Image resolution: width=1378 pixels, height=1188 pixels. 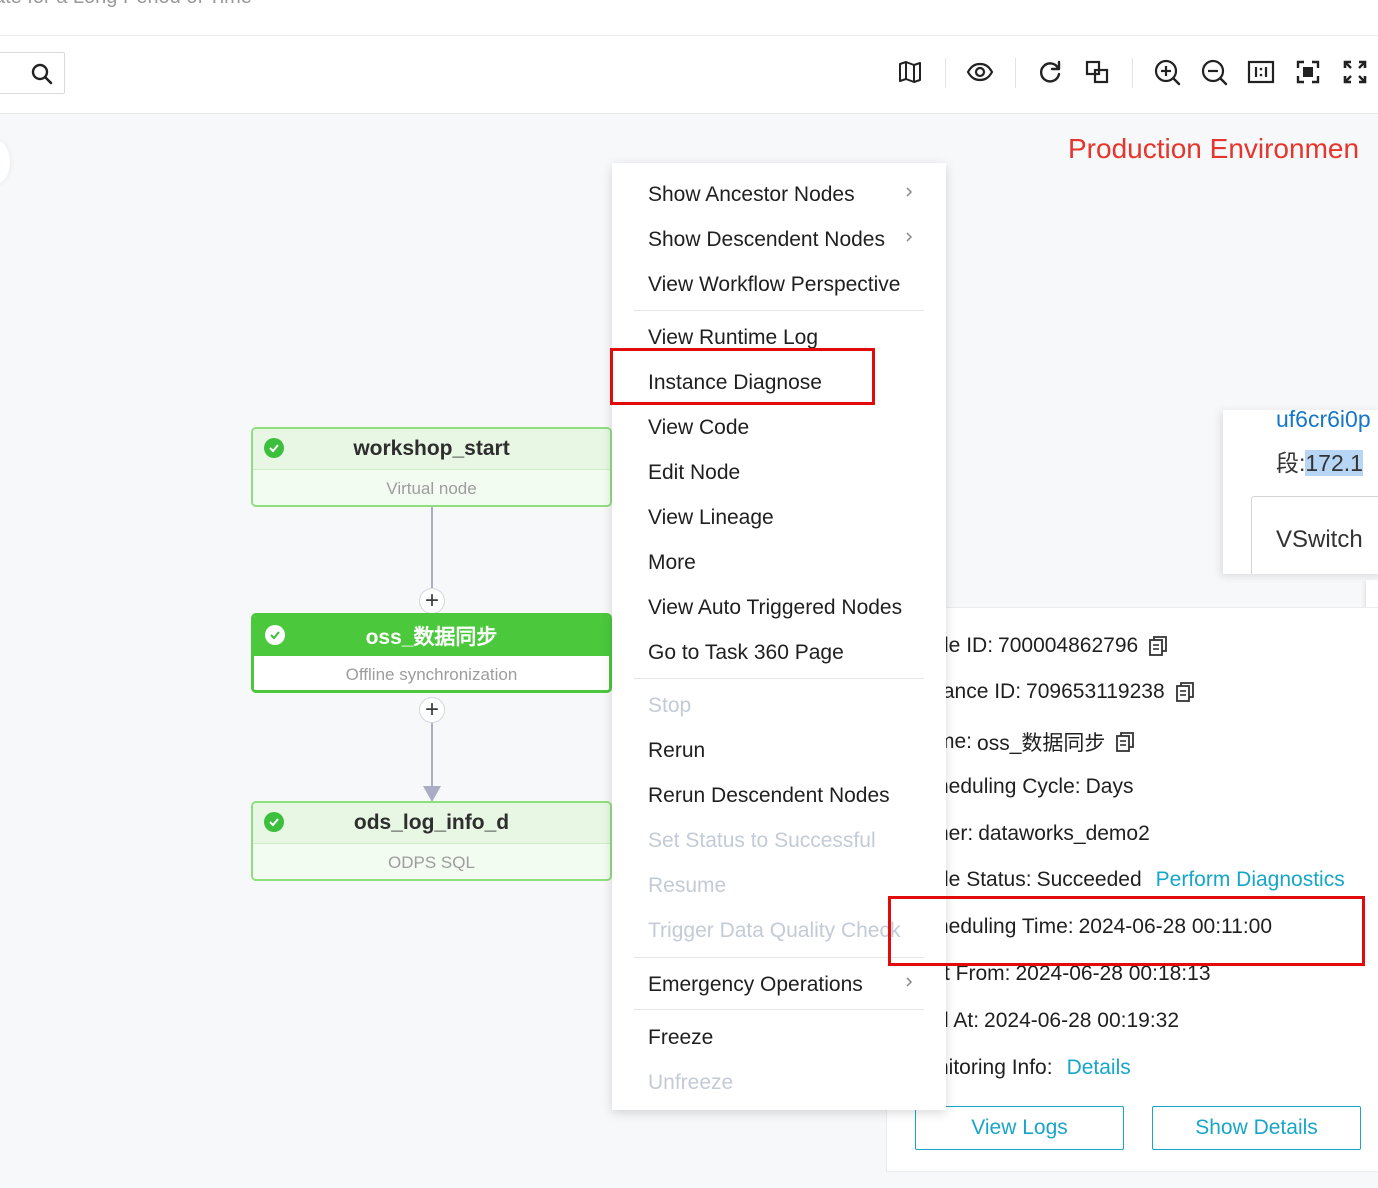 I want to click on menu-item-more: More, so click(x=792, y=563).